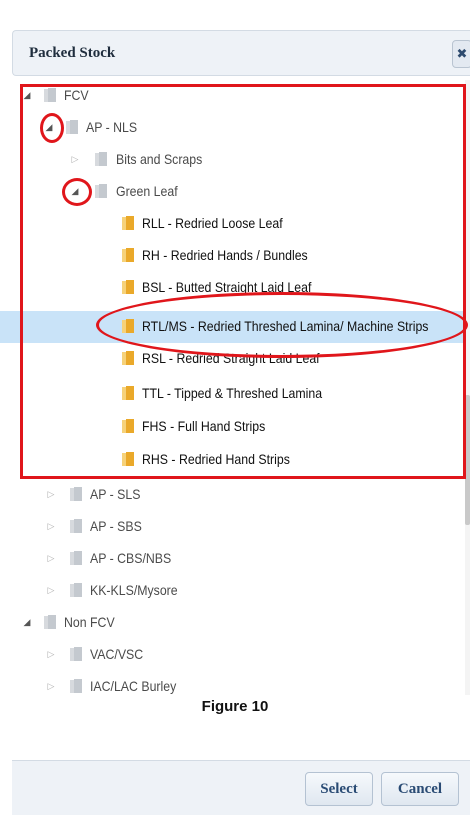 The height and width of the screenshot is (815, 470). Describe the element at coordinates (233, 96) in the screenshot. I see `tree-node-fcv: ◢ FCV` at that location.